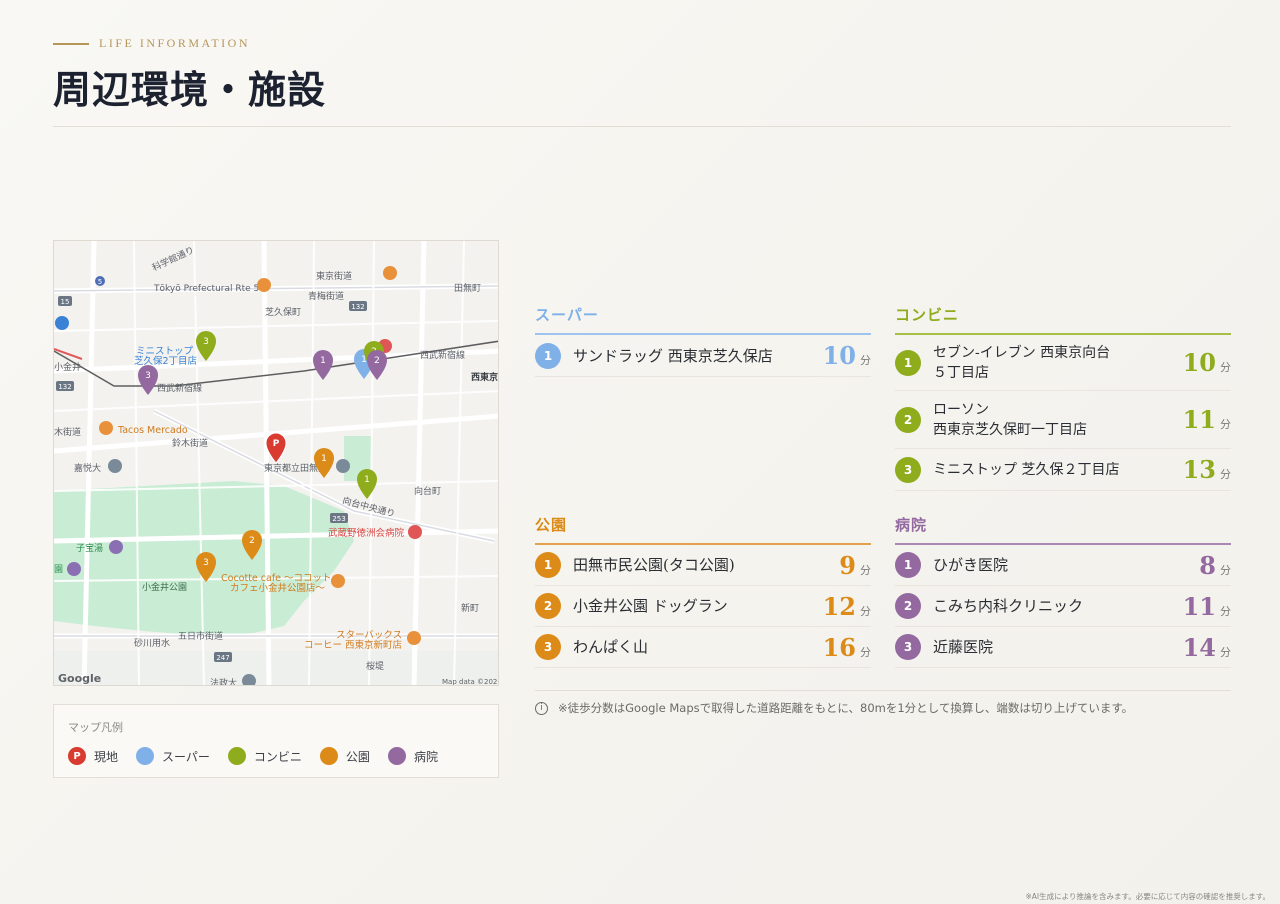 The width and height of the screenshot is (1280, 904). What do you see at coordinates (326, 296) in the screenshot?
I see `map-label: 青梅街道` at bounding box center [326, 296].